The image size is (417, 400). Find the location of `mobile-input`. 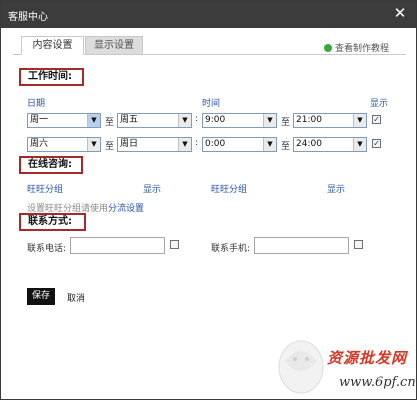

mobile-input is located at coordinates (301, 245).